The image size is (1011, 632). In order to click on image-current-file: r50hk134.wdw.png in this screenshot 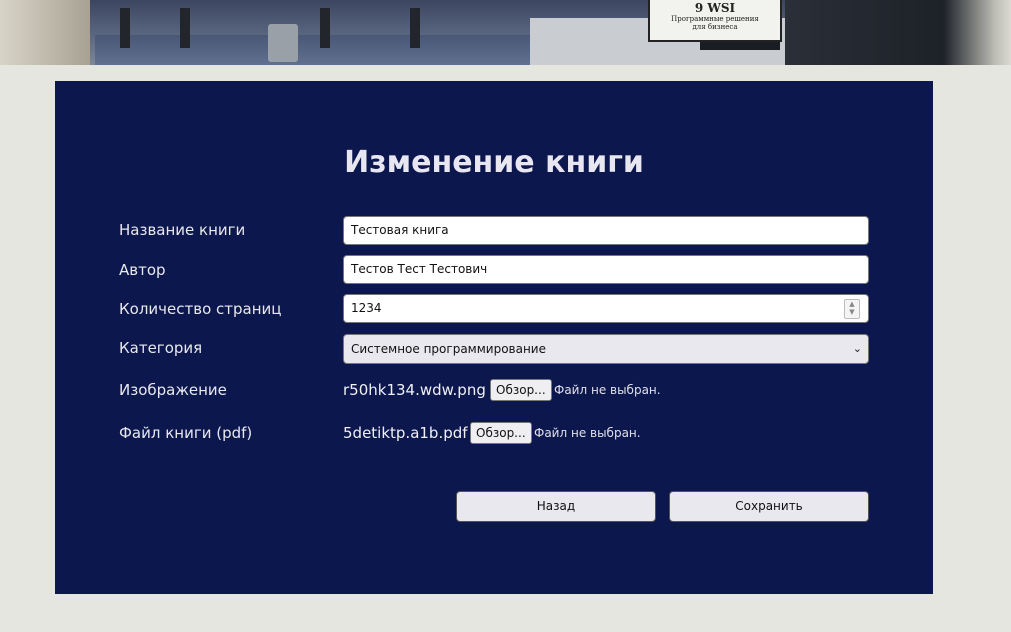, I will do `click(414, 390)`.